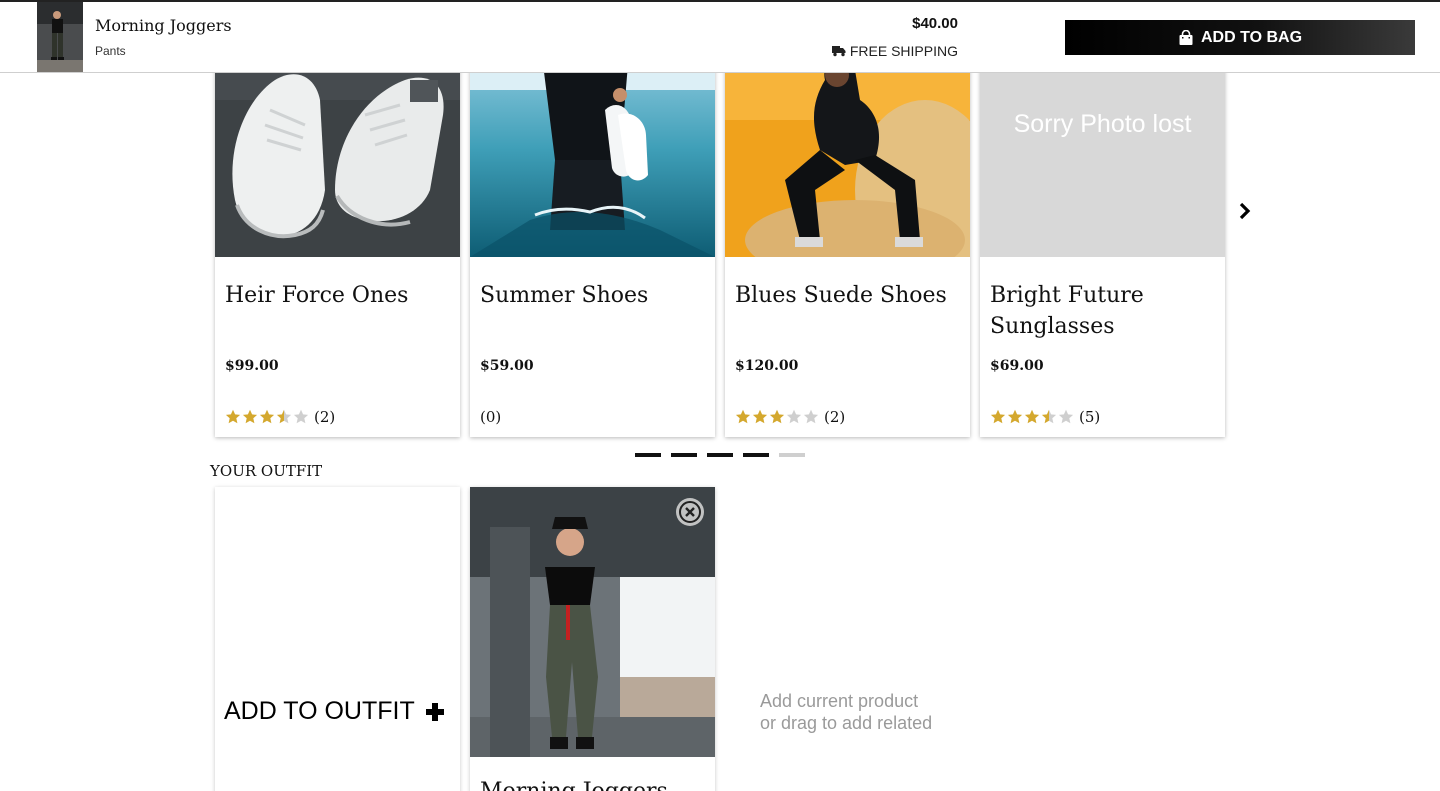 The width and height of the screenshot is (1440, 791). Describe the element at coordinates (252, 366) in the screenshot. I see `product-price: $99.00` at that location.